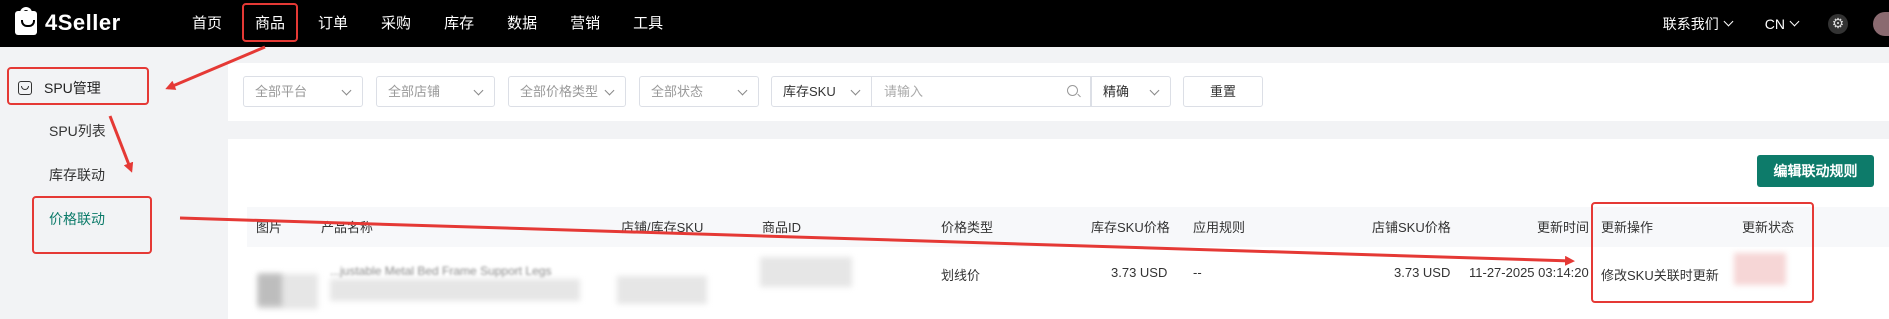  What do you see at coordinates (121, 144) in the screenshot?
I see `arrow-to-price-link` at bounding box center [121, 144].